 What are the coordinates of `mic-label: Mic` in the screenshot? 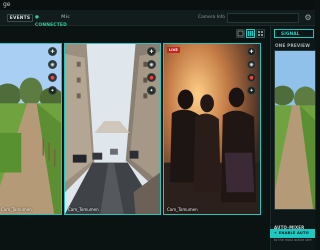 It's located at (66, 17).